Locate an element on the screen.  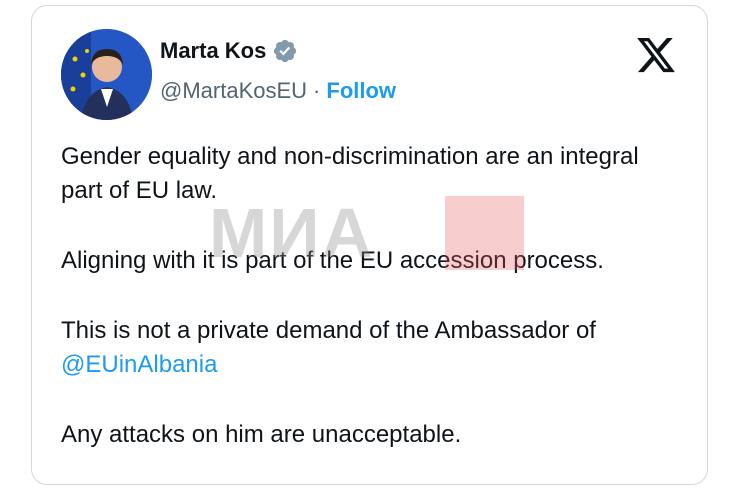
avatar-image is located at coordinates (106, 74).